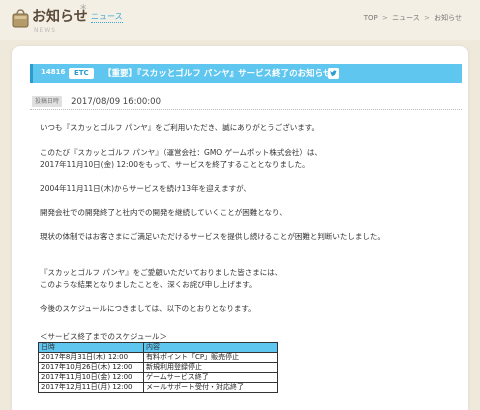 The width and height of the screenshot is (480, 410). Describe the element at coordinates (83, 10) in the screenshot. I see `title-star-decoration: *` at that location.